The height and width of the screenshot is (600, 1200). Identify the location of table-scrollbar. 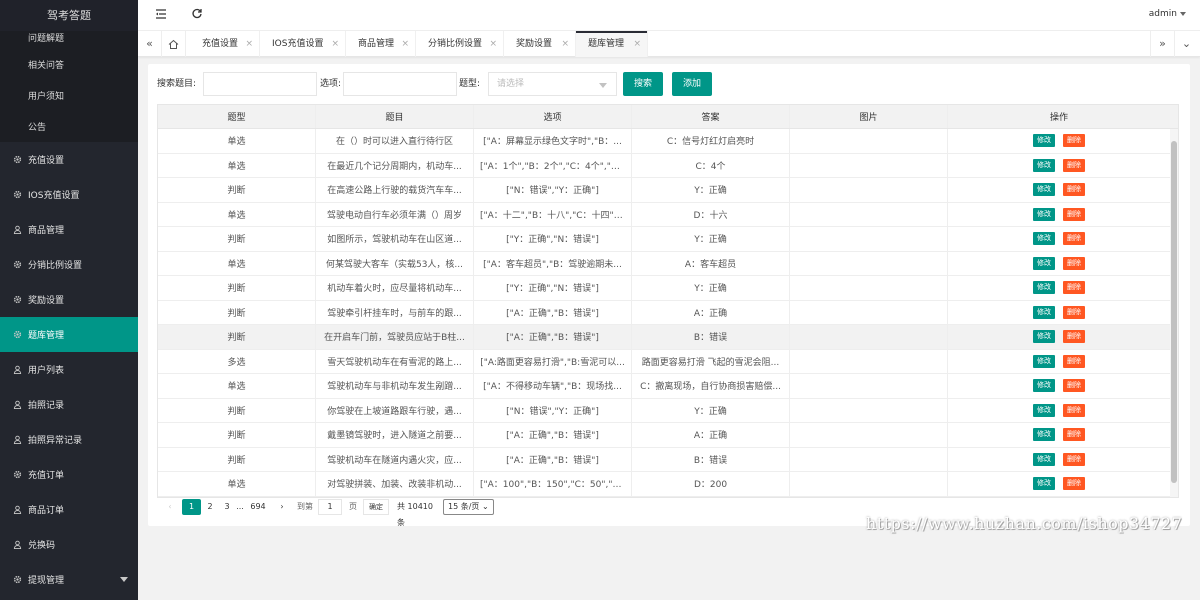
(1174, 313).